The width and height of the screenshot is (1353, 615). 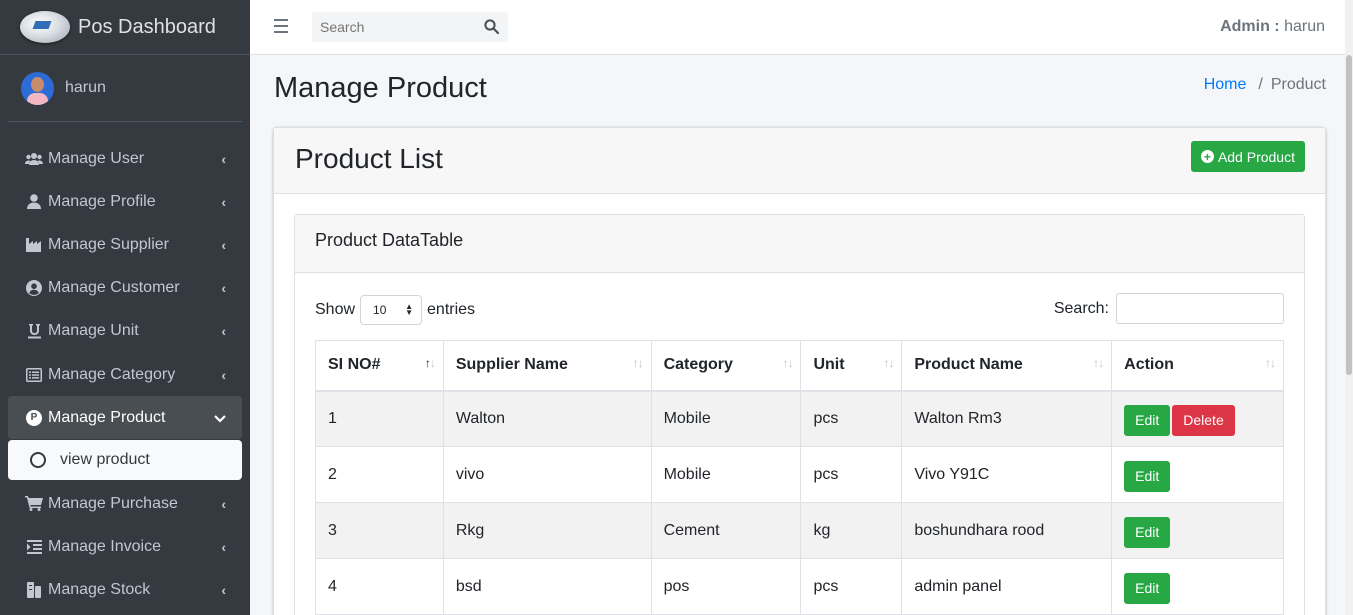 I want to click on page-scrollbar, so click(x=1349, y=307).